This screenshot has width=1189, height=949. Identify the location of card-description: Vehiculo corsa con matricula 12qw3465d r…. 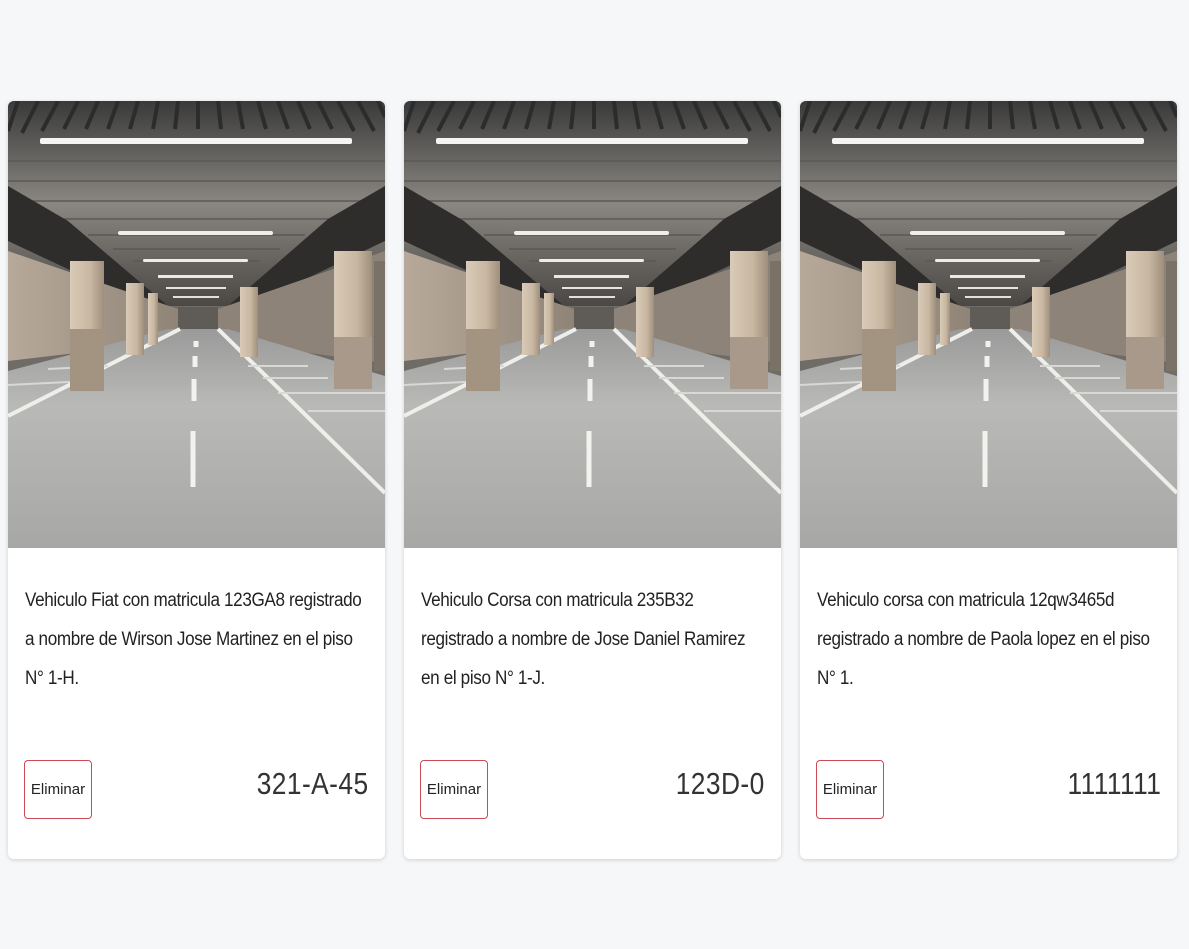
(983, 639).